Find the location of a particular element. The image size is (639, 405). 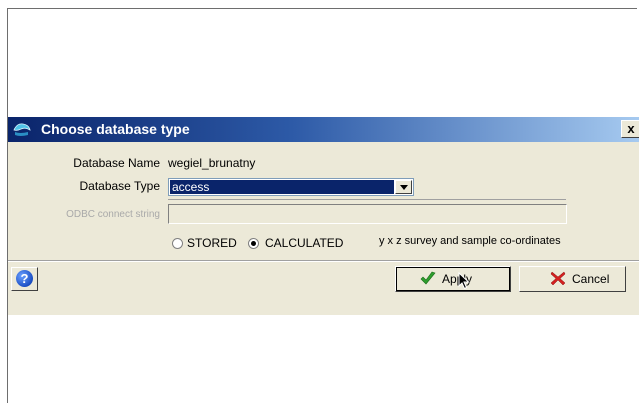

radio-stored is located at coordinates (177, 243).